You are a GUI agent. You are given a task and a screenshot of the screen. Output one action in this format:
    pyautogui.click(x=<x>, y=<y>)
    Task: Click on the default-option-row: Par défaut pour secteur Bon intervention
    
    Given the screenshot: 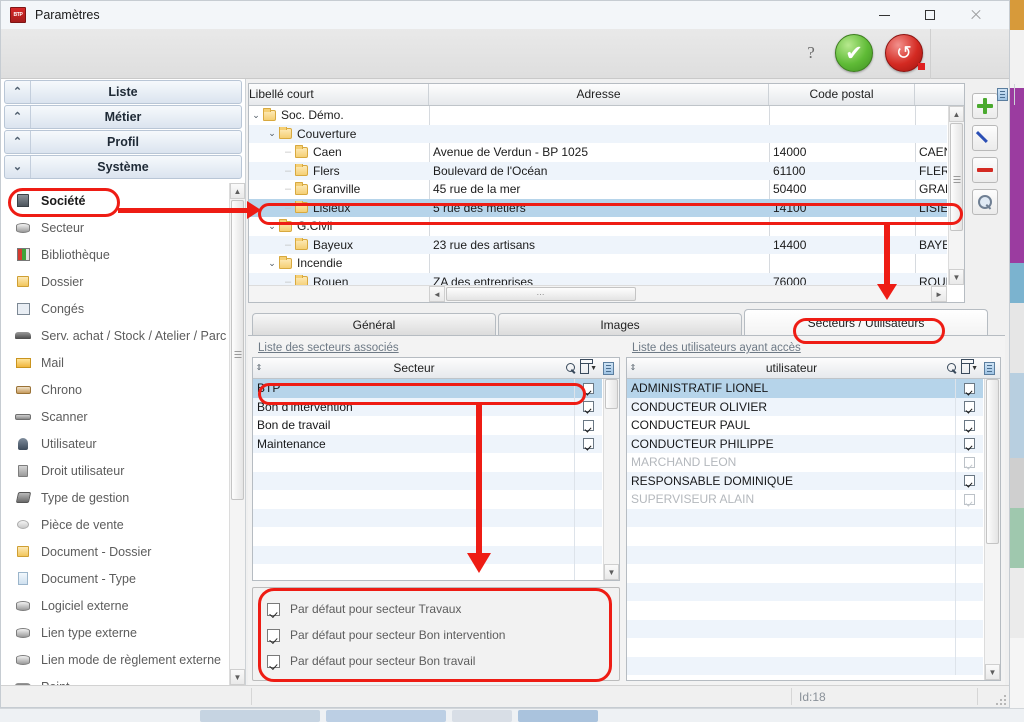 What is the action you would take?
    pyautogui.click(x=443, y=635)
    